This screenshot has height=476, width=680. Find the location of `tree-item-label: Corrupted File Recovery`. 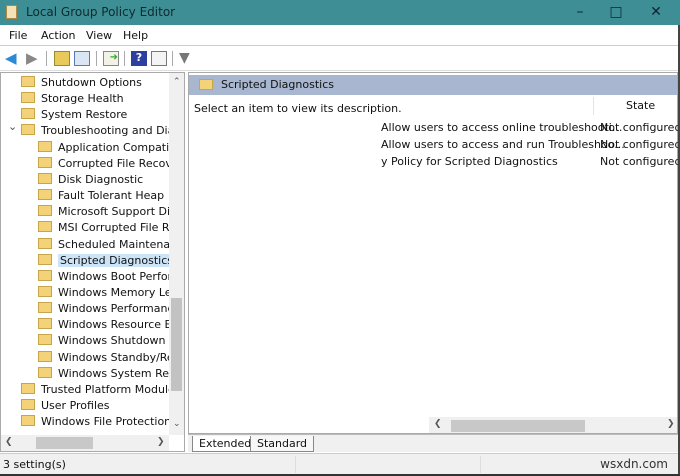

tree-item-label: Corrupted File Recovery is located at coordinates (121, 163).